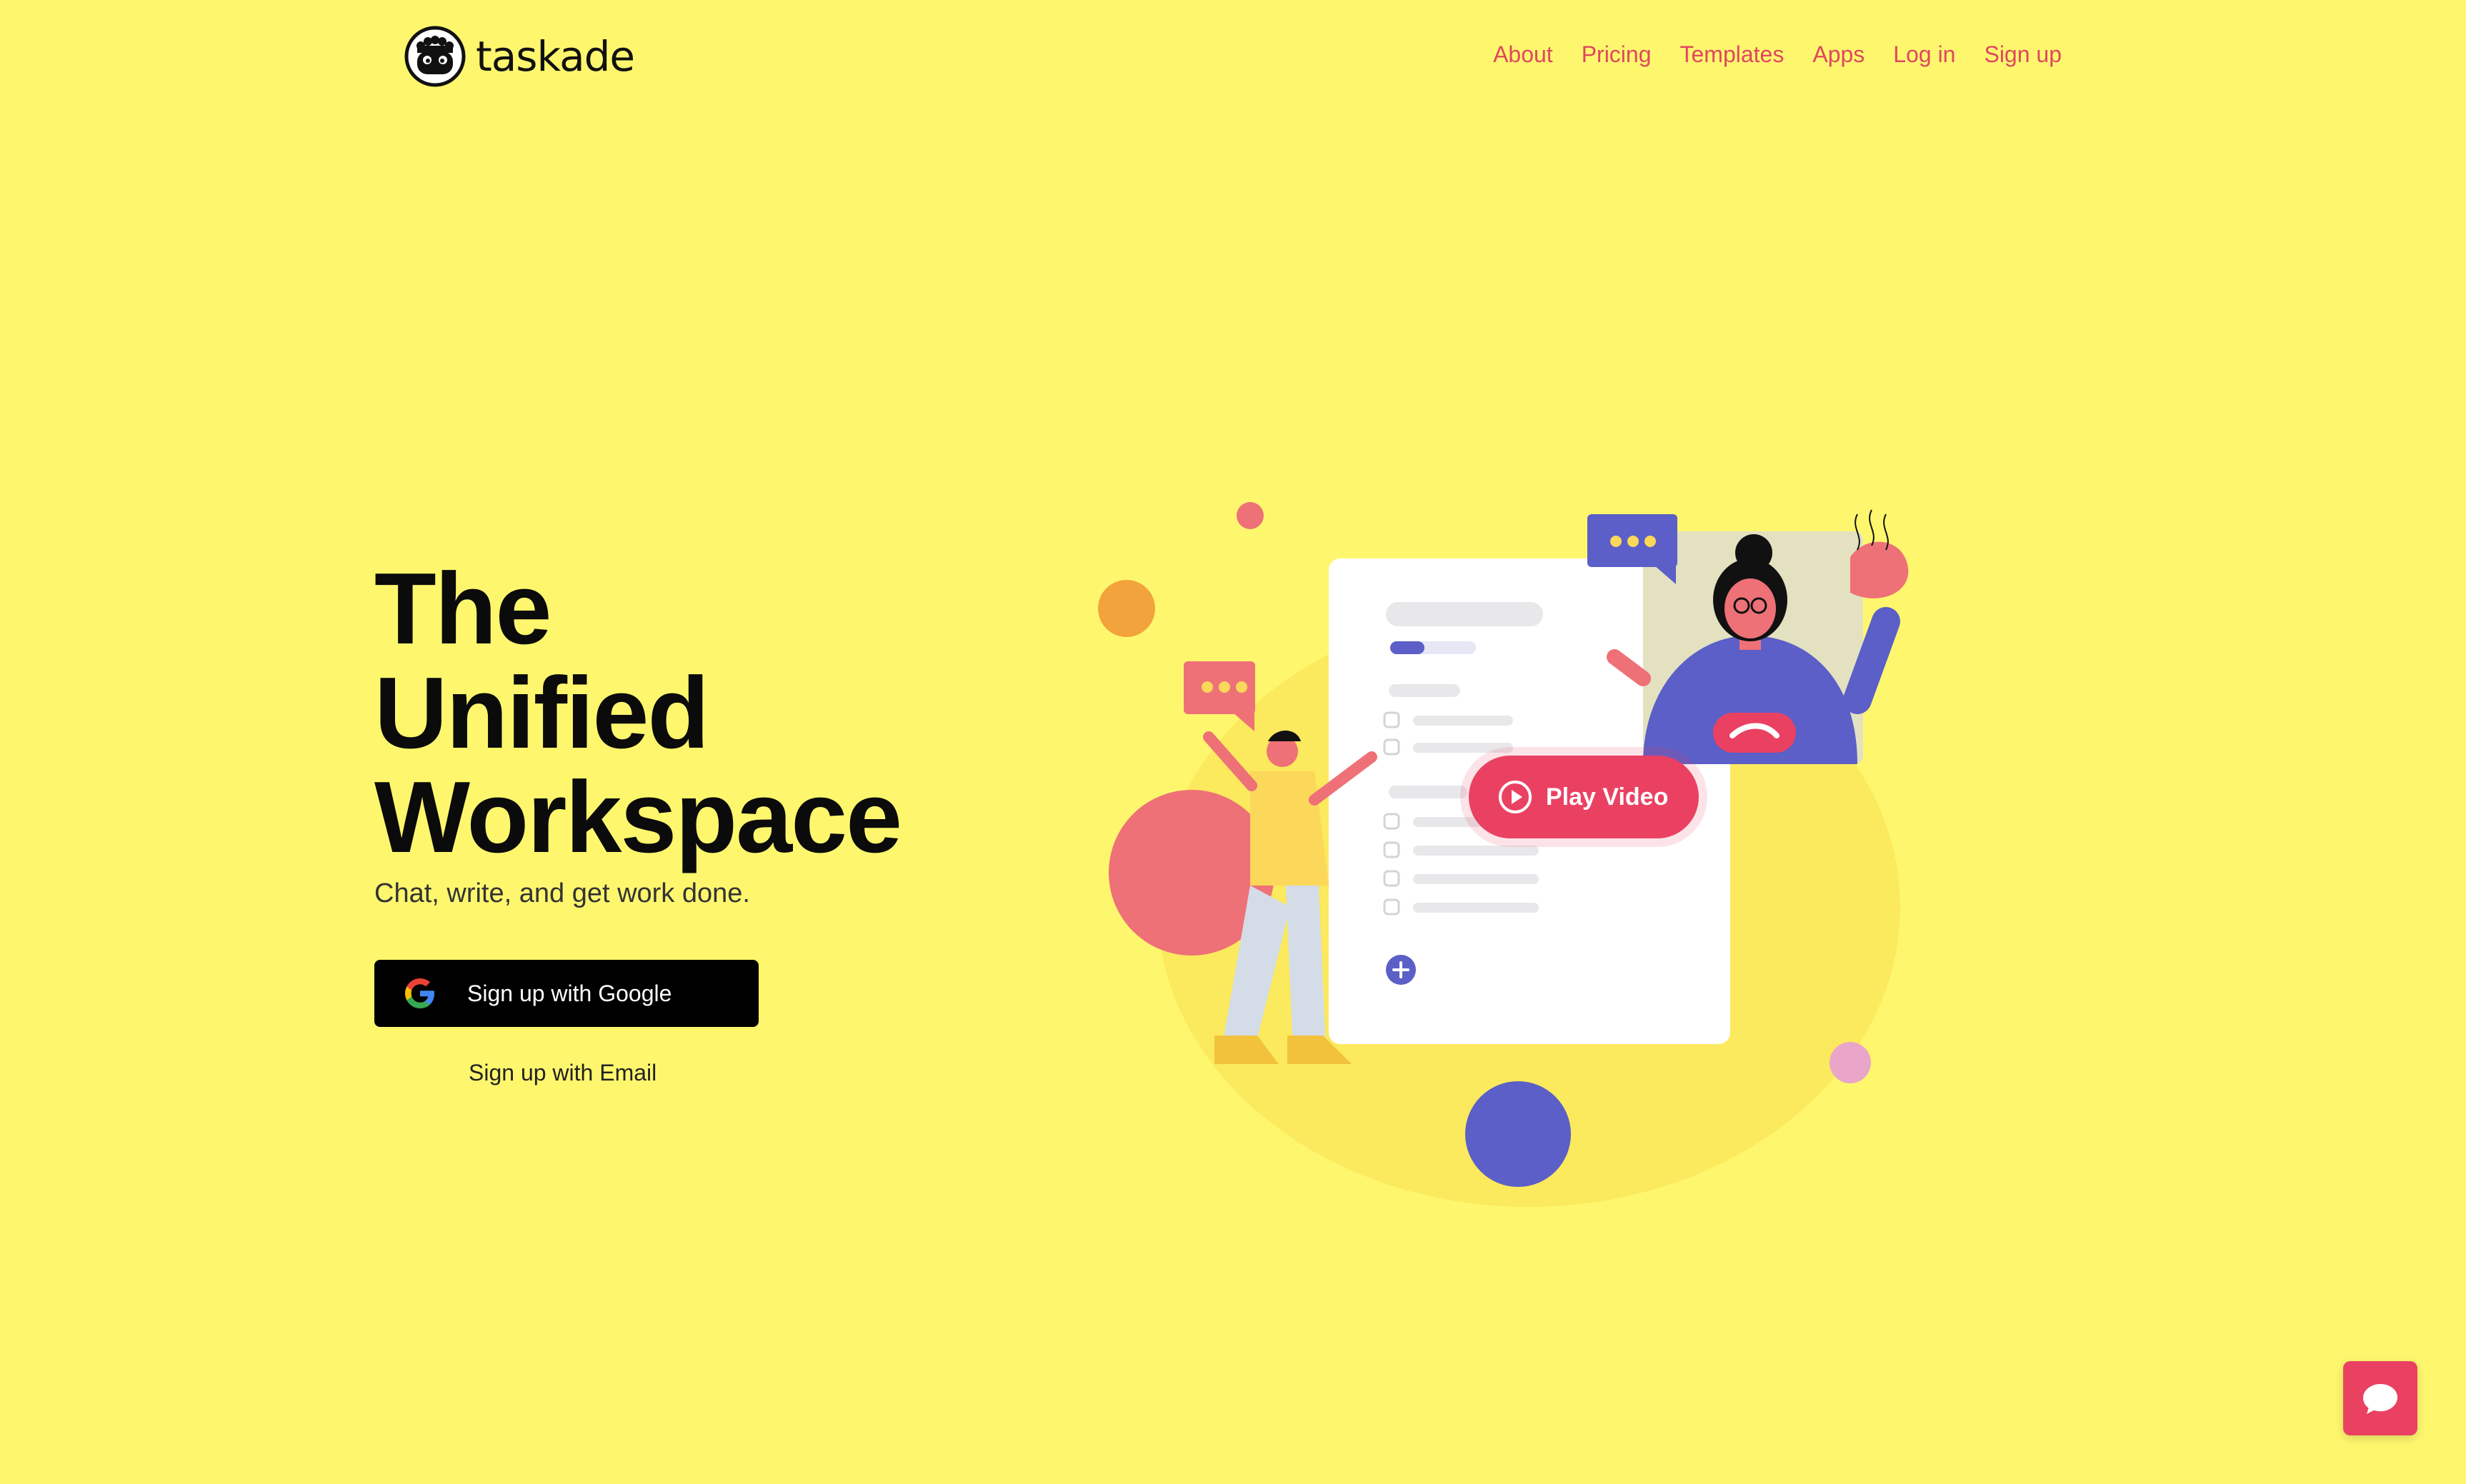 The image size is (2466, 1484). Describe the element at coordinates (1838, 54) in the screenshot. I see `nav-apps: Apps` at that location.